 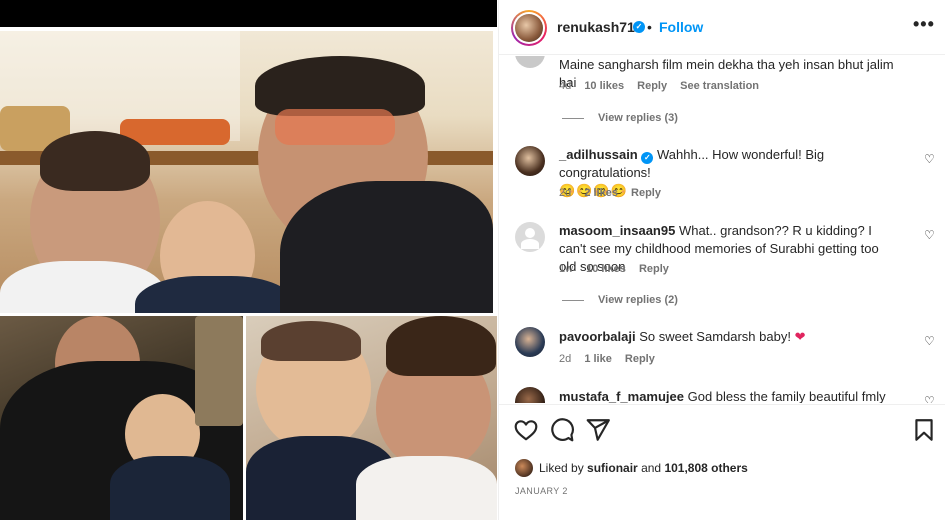 What do you see at coordinates (335, 127) in the screenshot?
I see `sunglasses` at bounding box center [335, 127].